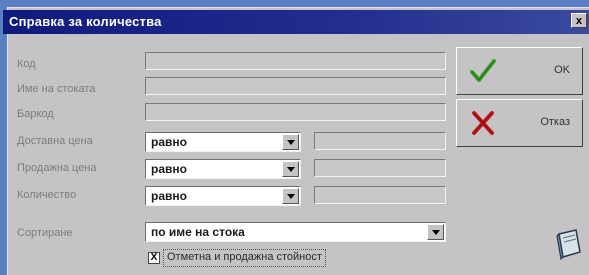 The width and height of the screenshot is (589, 275). What do you see at coordinates (380, 195) in the screenshot?
I see `quantity-field` at bounding box center [380, 195].